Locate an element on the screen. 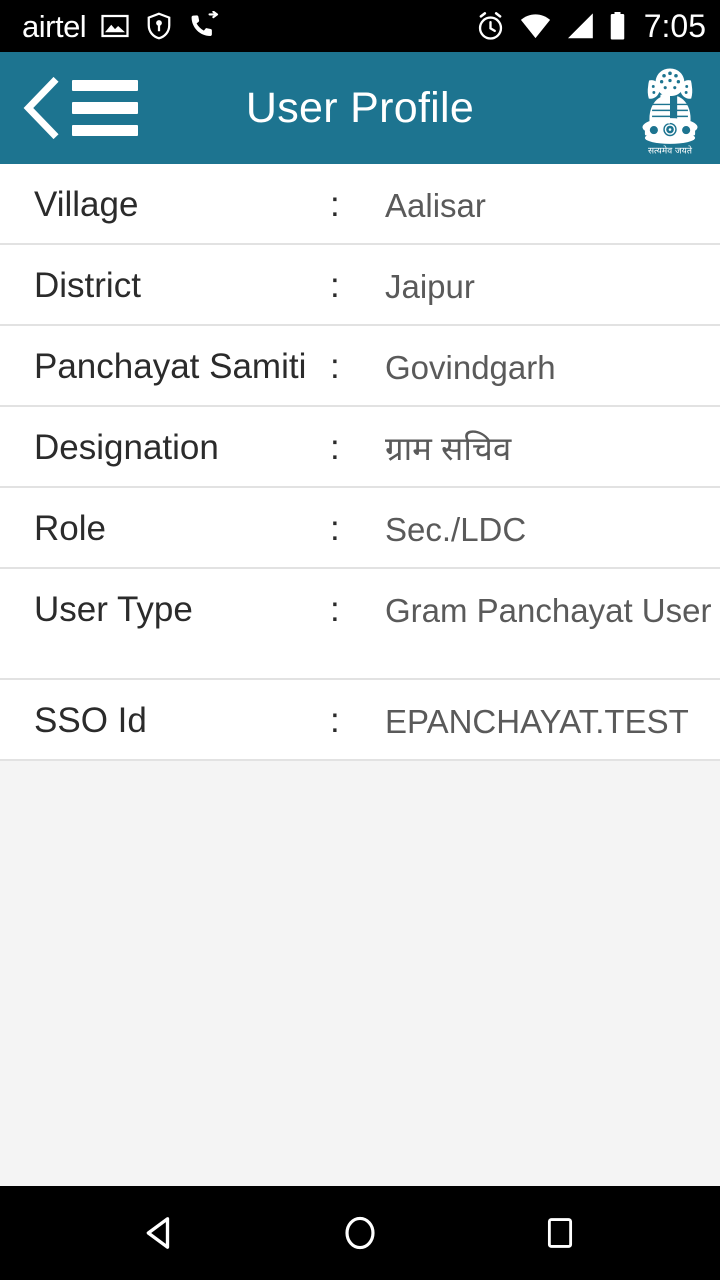  table-row: Village: Aalisar is located at coordinates (360, 204).